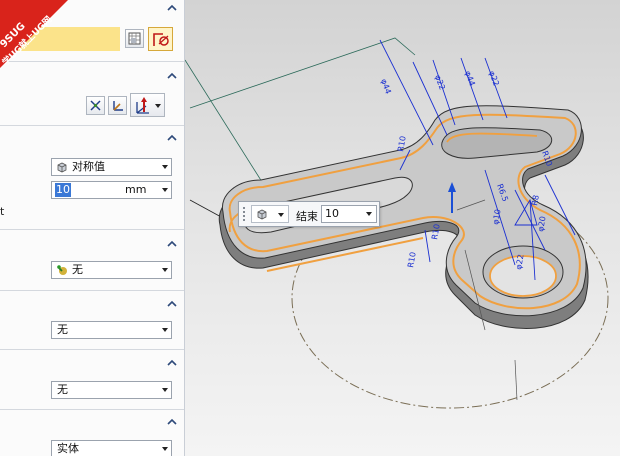  I want to click on body-type-dropdown: 实体, so click(111, 448).